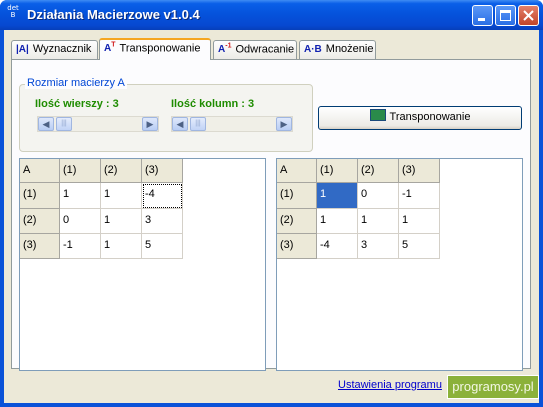 Image resolution: width=543 pixels, height=407 pixels. I want to click on multiply-icon: A·B, so click(313, 49).